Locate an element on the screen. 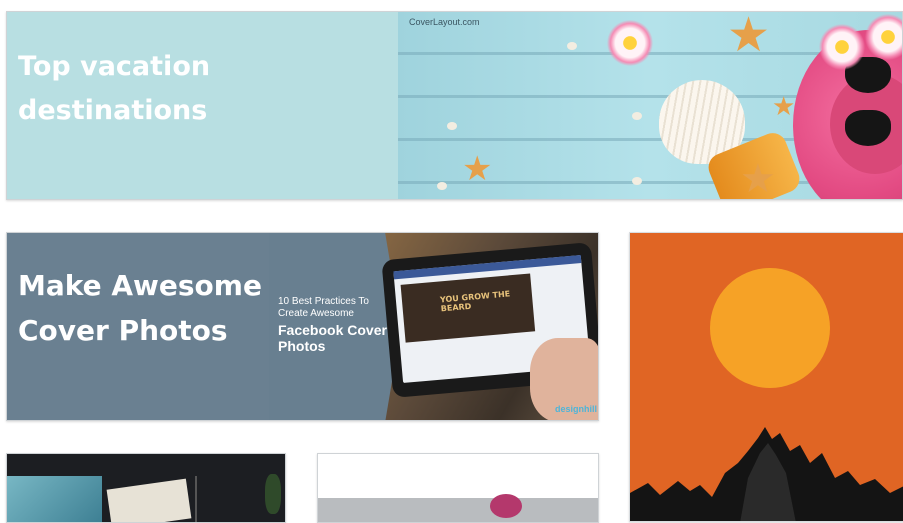  pink-object is located at coordinates (506, 506).